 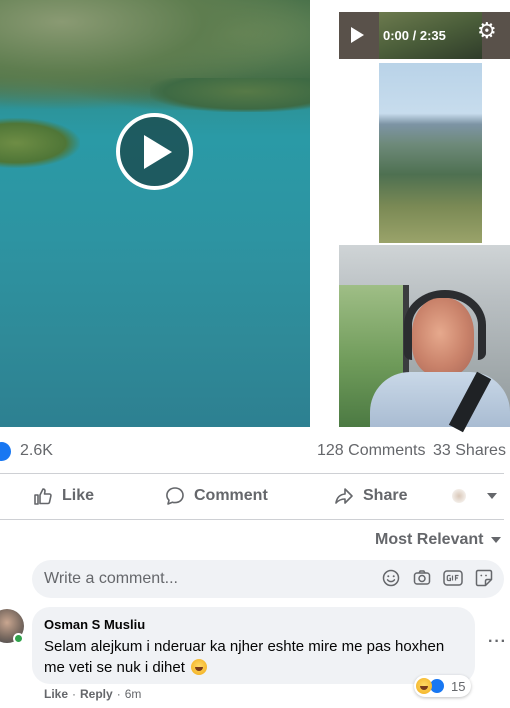 I want to click on composer-tools, so click(x=437, y=578).